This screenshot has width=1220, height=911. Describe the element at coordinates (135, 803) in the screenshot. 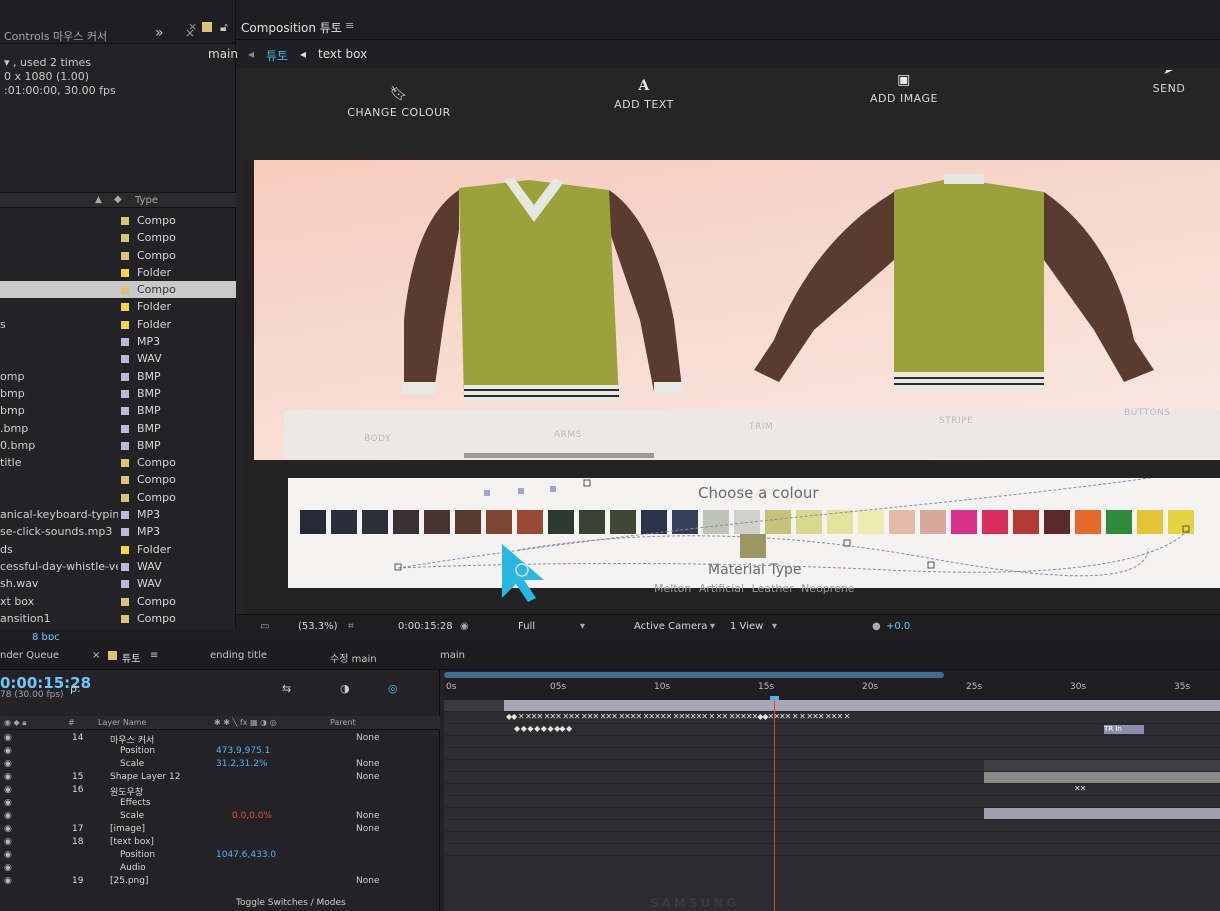

I see `layer-name: Effects` at that location.